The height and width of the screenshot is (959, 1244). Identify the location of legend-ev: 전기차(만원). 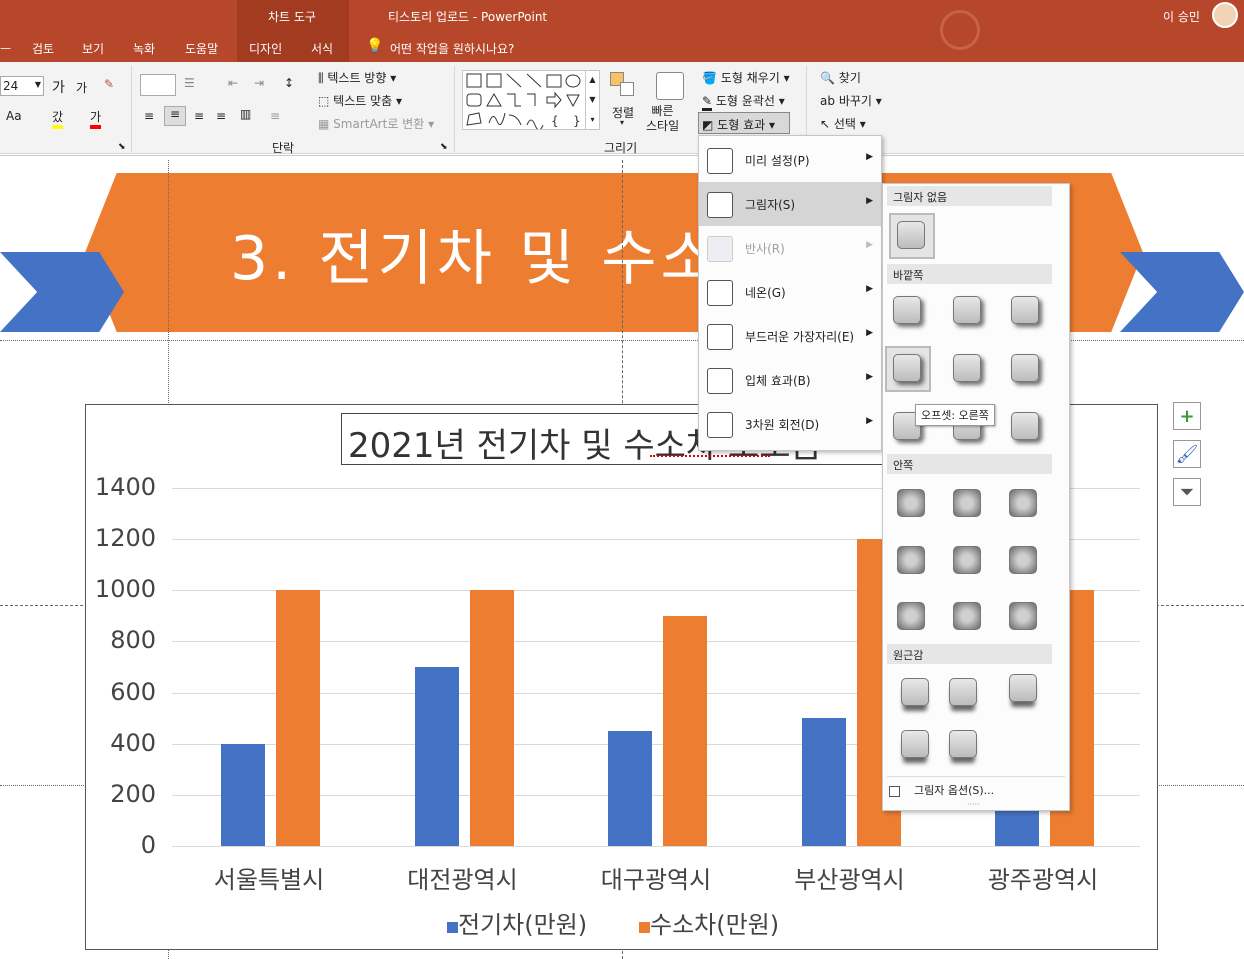
(517, 922).